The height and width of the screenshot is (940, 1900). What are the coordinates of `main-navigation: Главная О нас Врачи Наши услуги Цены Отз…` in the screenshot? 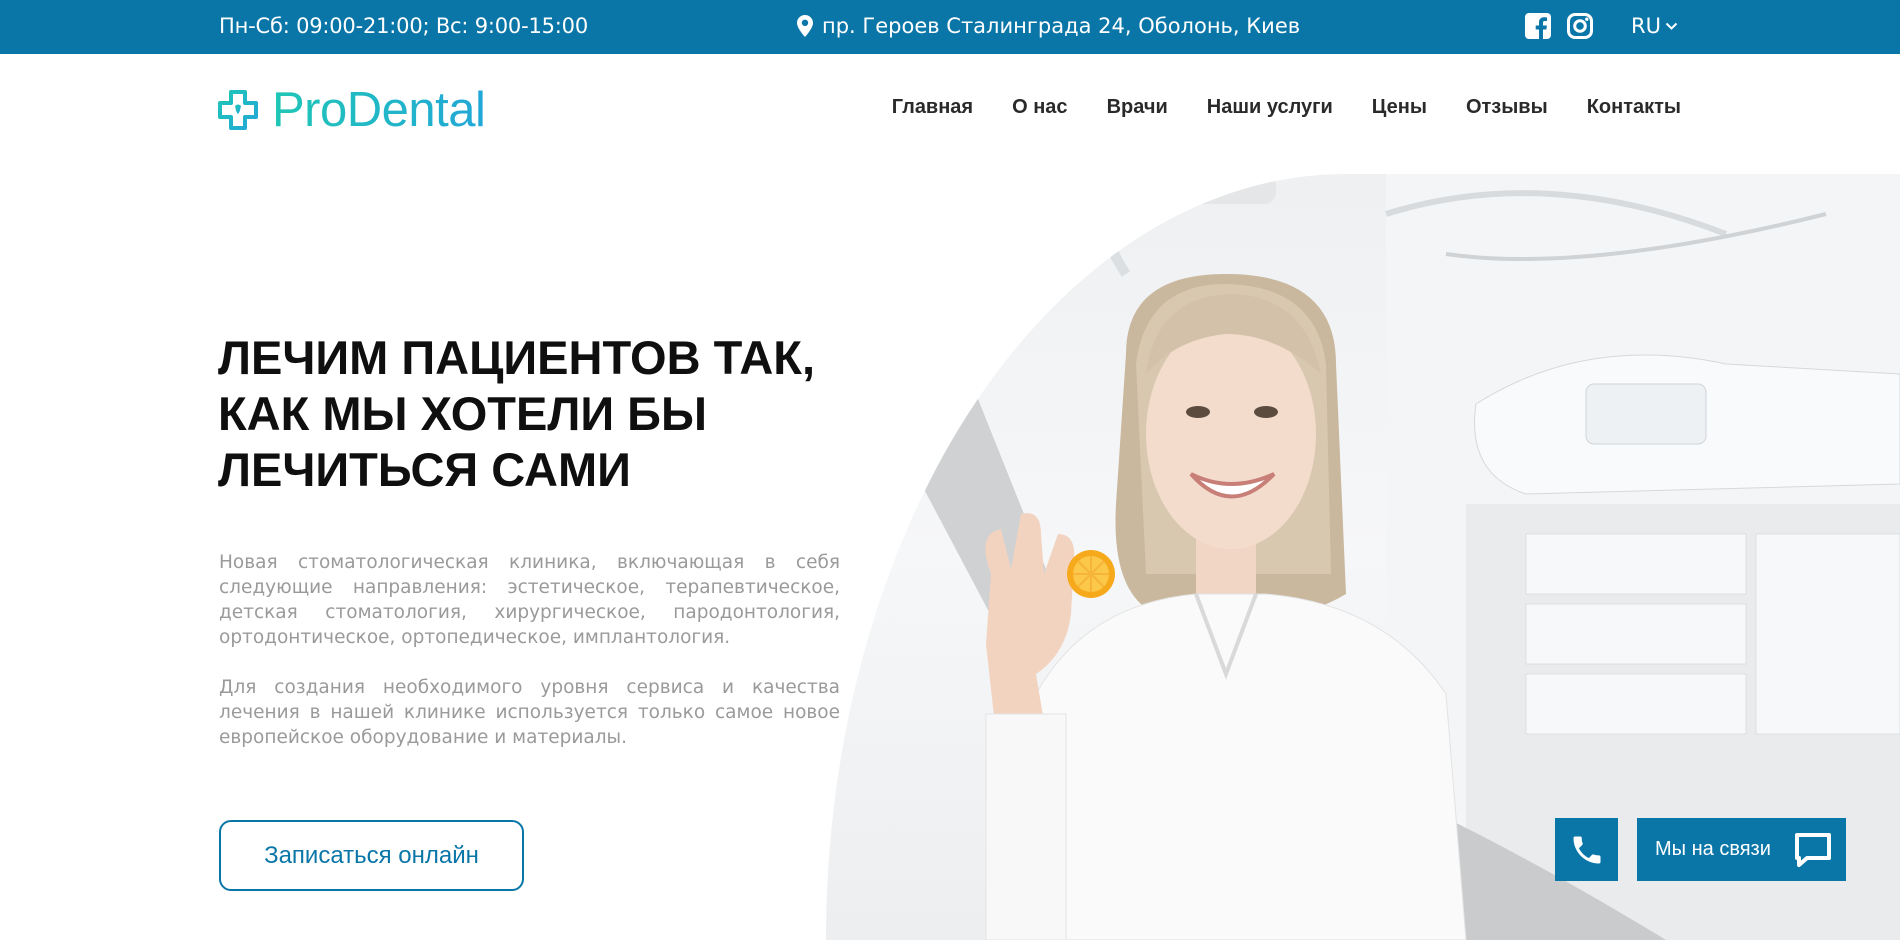 It's located at (1267, 107).